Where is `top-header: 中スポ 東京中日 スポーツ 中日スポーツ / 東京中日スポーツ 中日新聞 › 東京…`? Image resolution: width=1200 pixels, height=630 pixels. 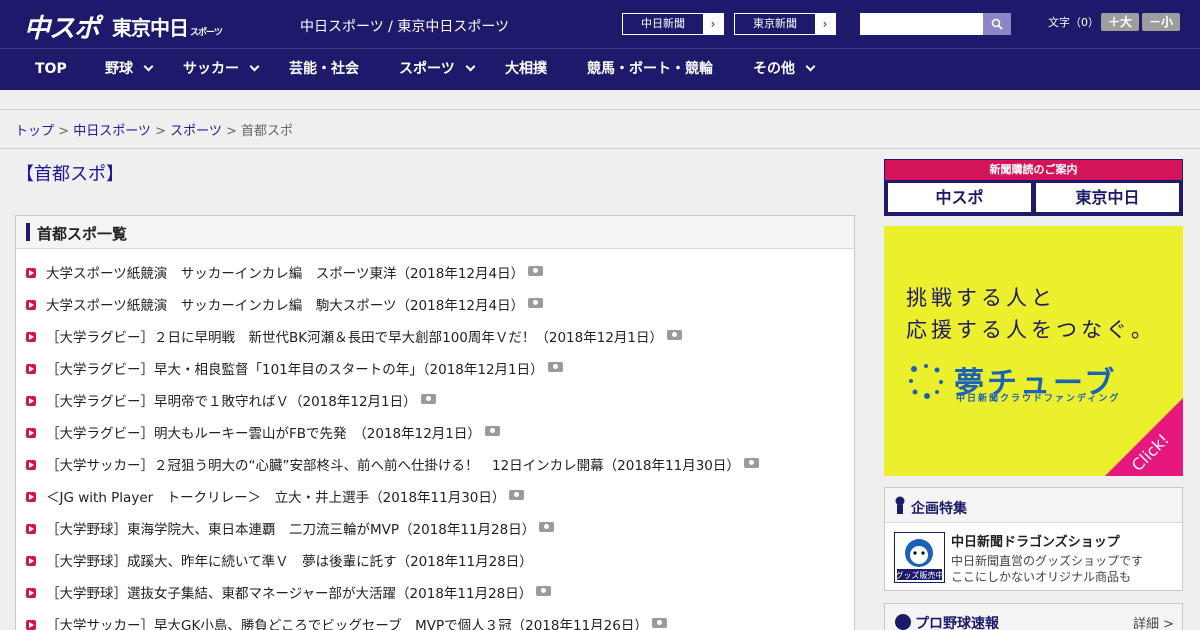
top-header: 中スポ 東京中日 スポーツ 中日スポーツ / 東京中日スポーツ 中日新聞 › 東京… is located at coordinates (600, 24).